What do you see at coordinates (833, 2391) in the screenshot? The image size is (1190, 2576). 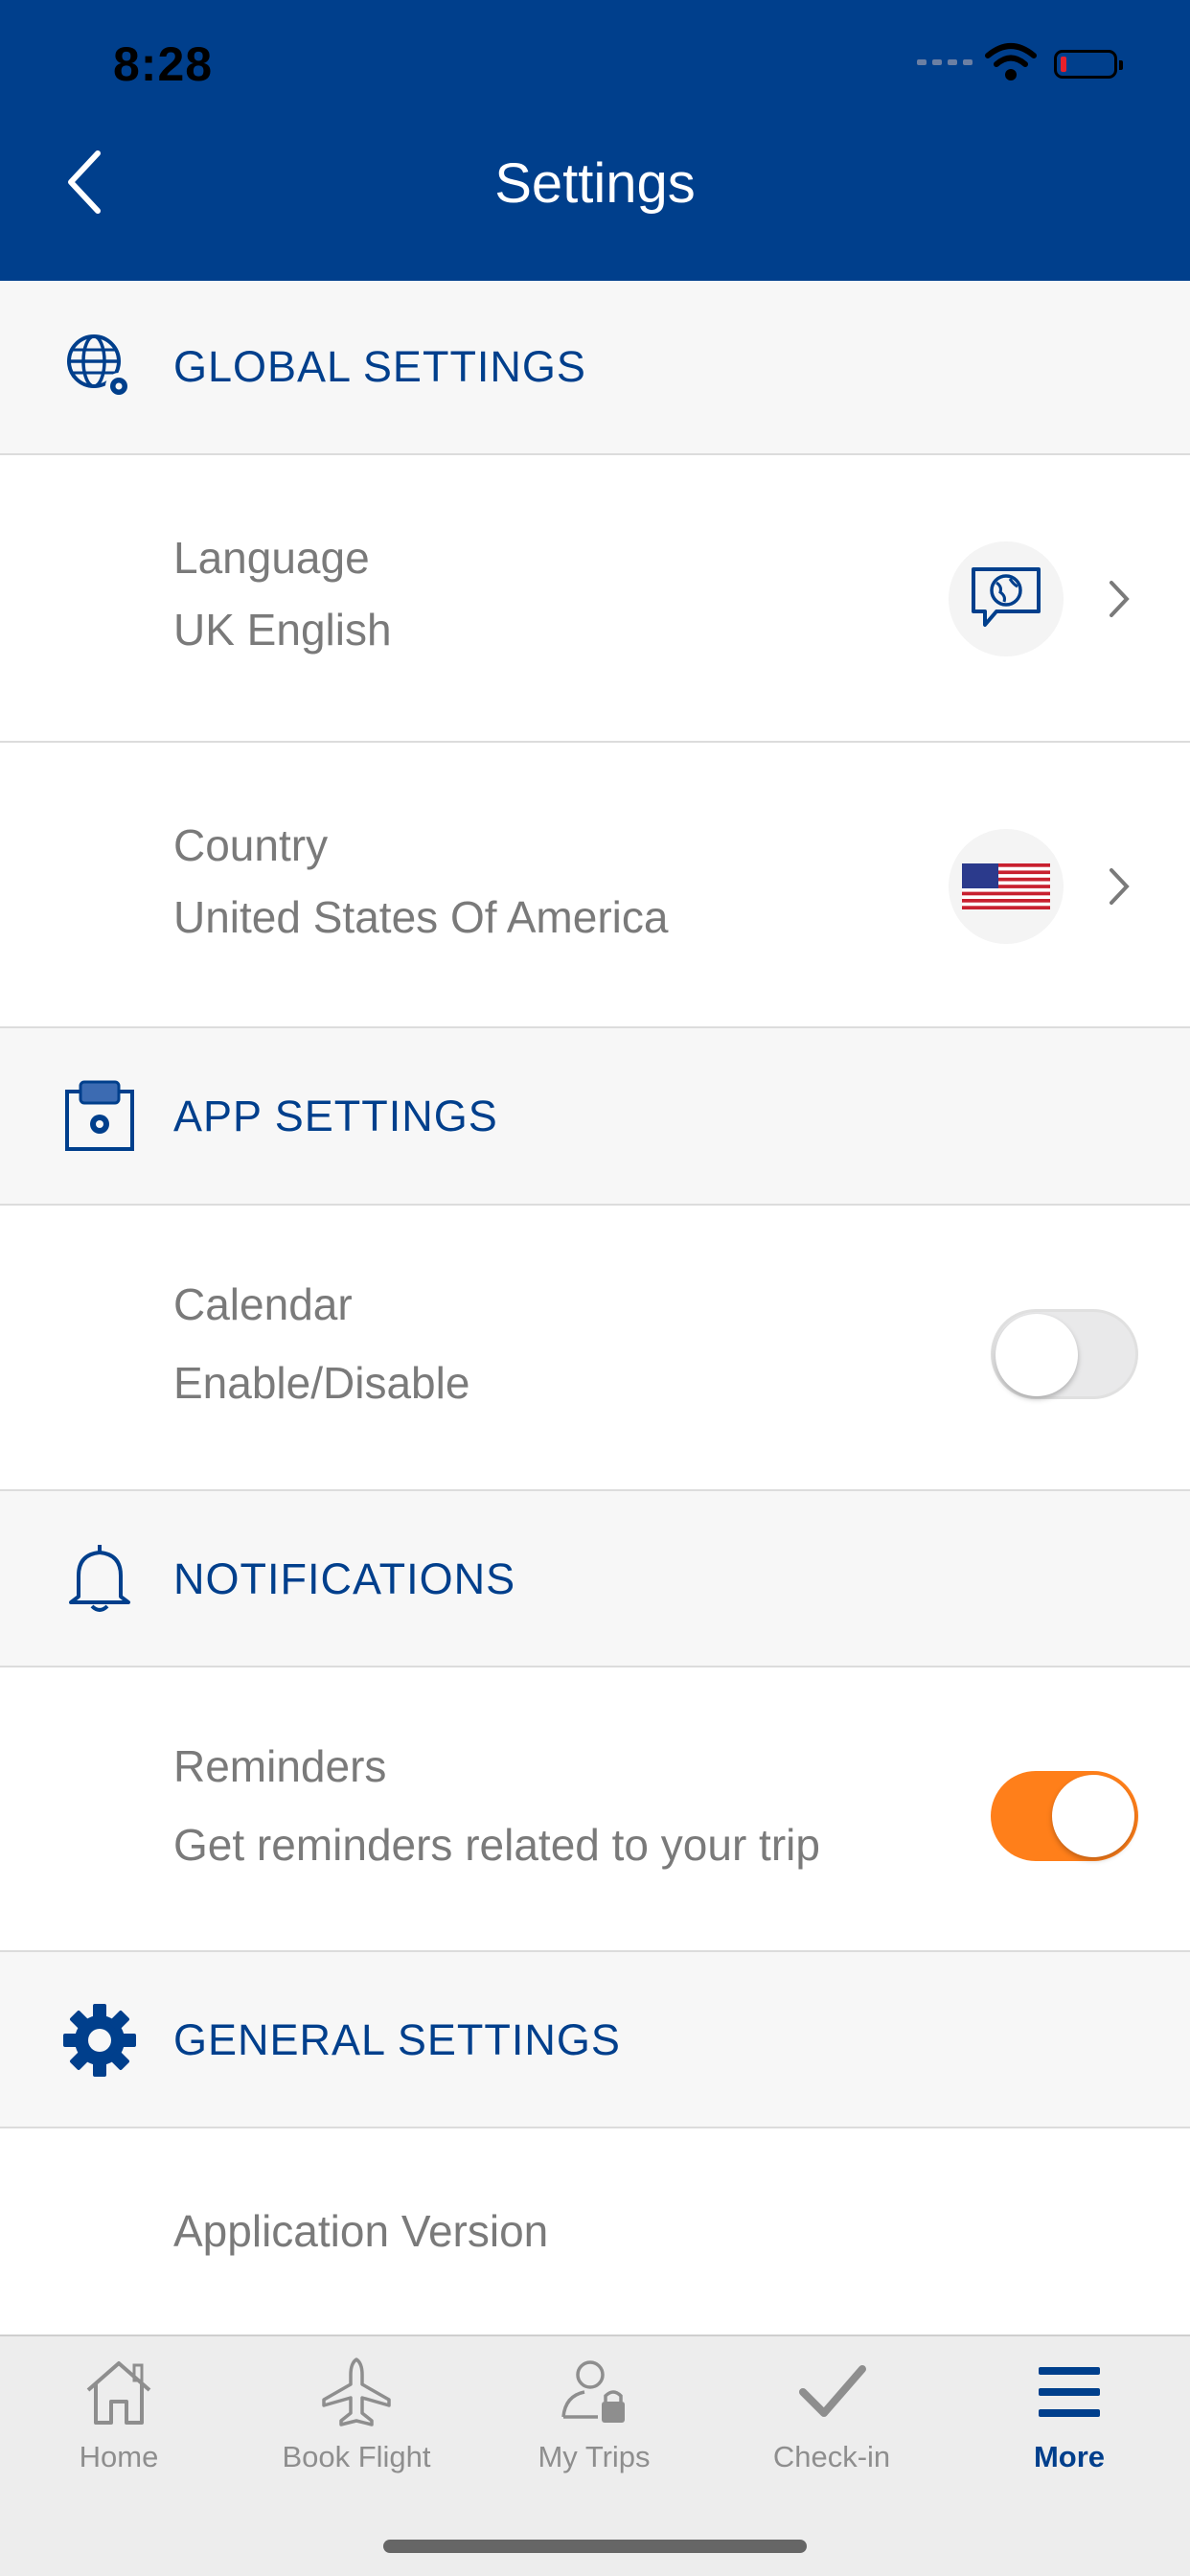 I see `check-icon` at bounding box center [833, 2391].